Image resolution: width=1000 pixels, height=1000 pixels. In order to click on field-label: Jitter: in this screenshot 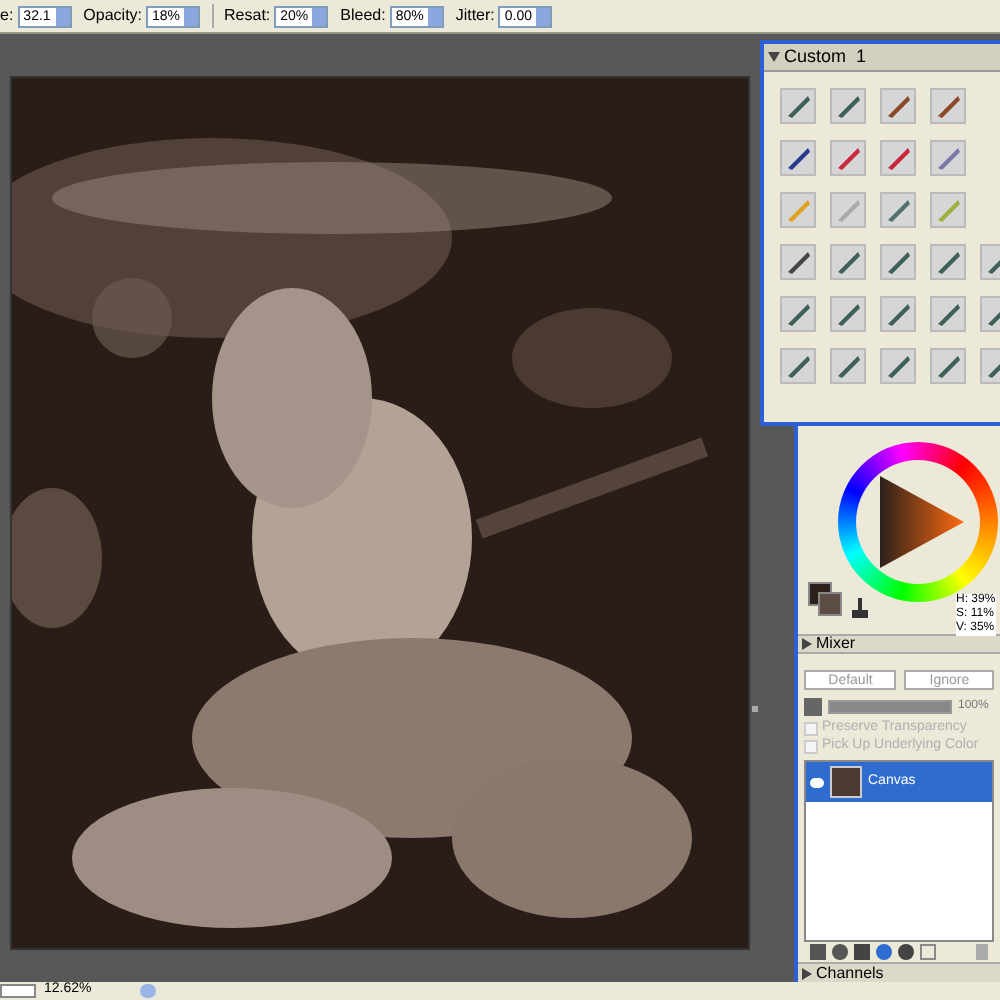, I will do `click(475, 16)`.